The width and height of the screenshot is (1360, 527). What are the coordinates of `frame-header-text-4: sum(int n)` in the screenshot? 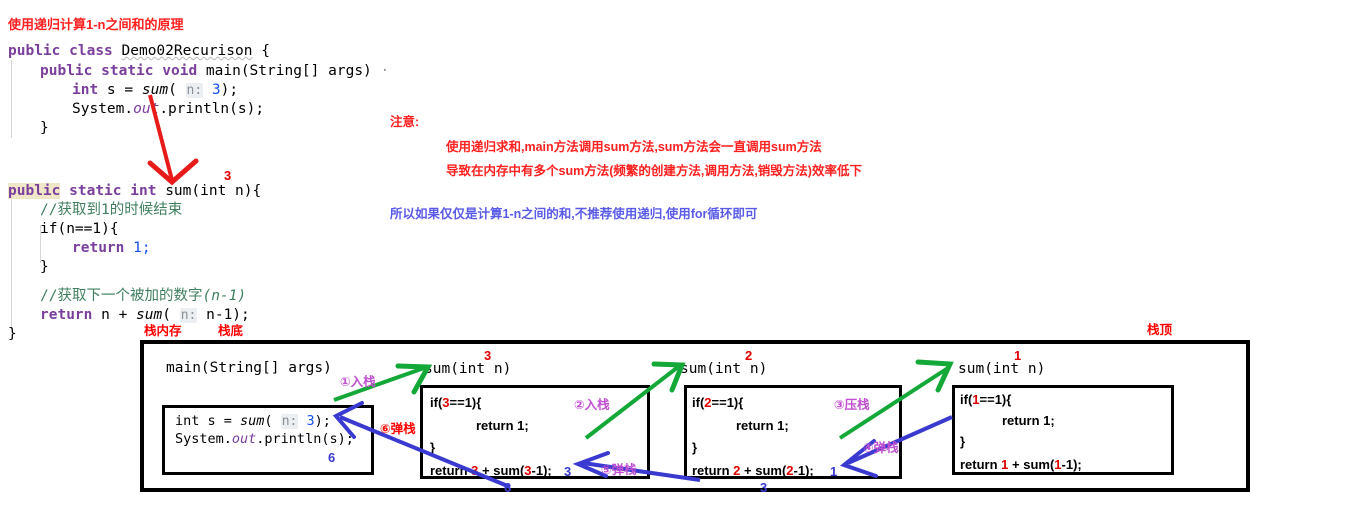 It's located at (1002, 369).